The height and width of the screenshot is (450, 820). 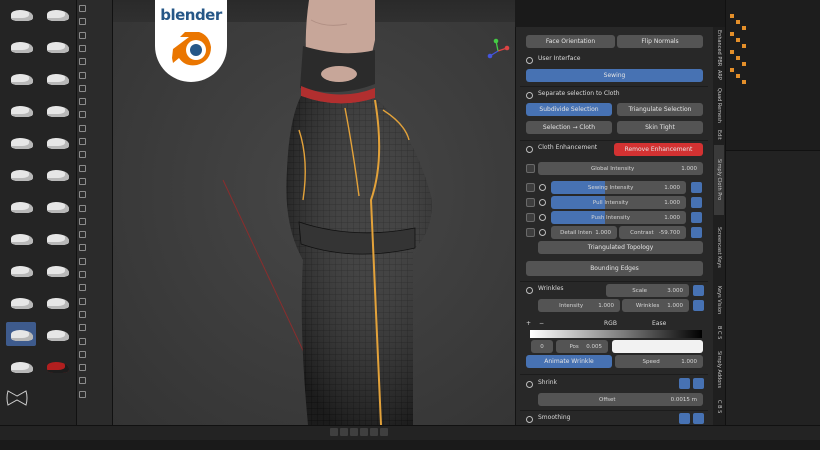 I want to click on intensity-field: Intensity 1.000, so click(x=579, y=305).